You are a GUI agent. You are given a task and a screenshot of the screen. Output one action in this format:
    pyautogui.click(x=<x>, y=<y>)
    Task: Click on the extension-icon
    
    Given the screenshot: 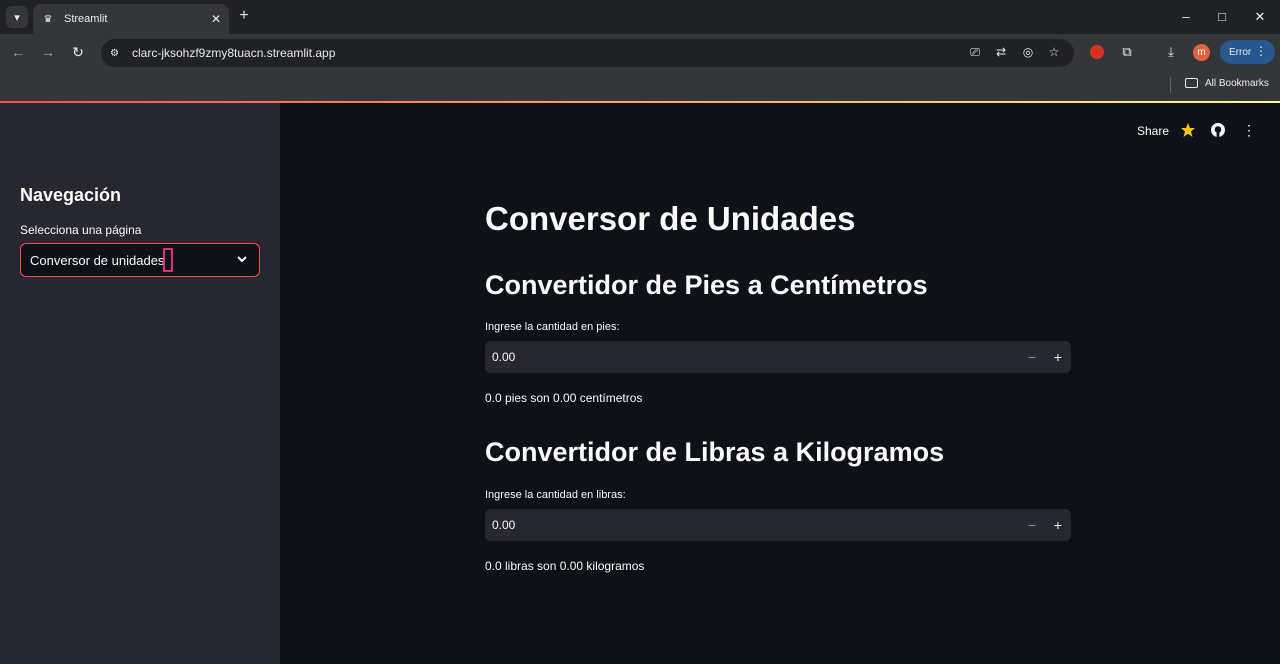 What is the action you would take?
    pyautogui.click(x=1097, y=52)
    